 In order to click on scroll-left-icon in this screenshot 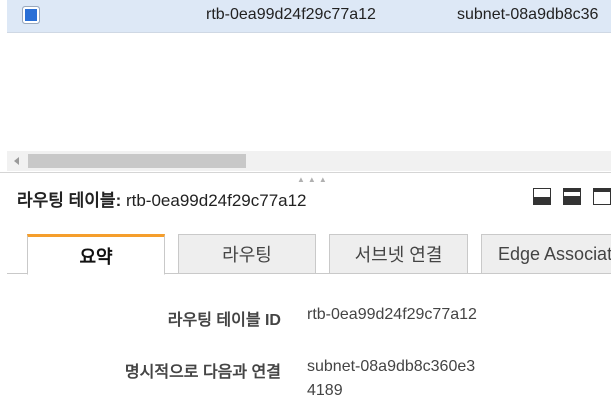, I will do `click(17, 161)`.